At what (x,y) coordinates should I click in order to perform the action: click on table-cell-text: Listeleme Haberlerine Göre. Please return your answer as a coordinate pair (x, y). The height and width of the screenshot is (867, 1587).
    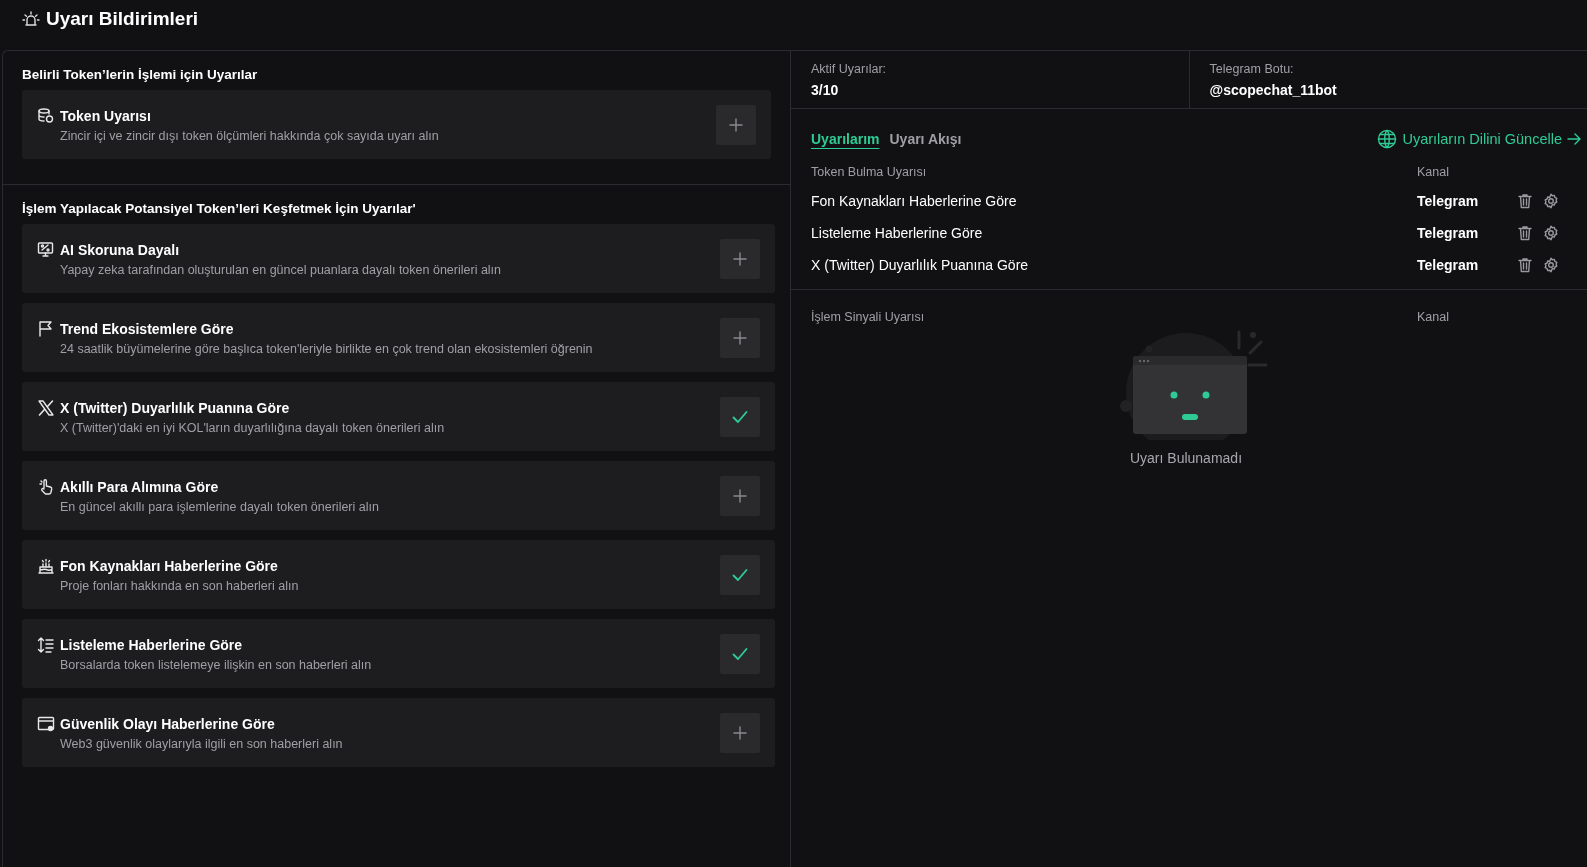
    Looking at the image, I should click on (897, 233).